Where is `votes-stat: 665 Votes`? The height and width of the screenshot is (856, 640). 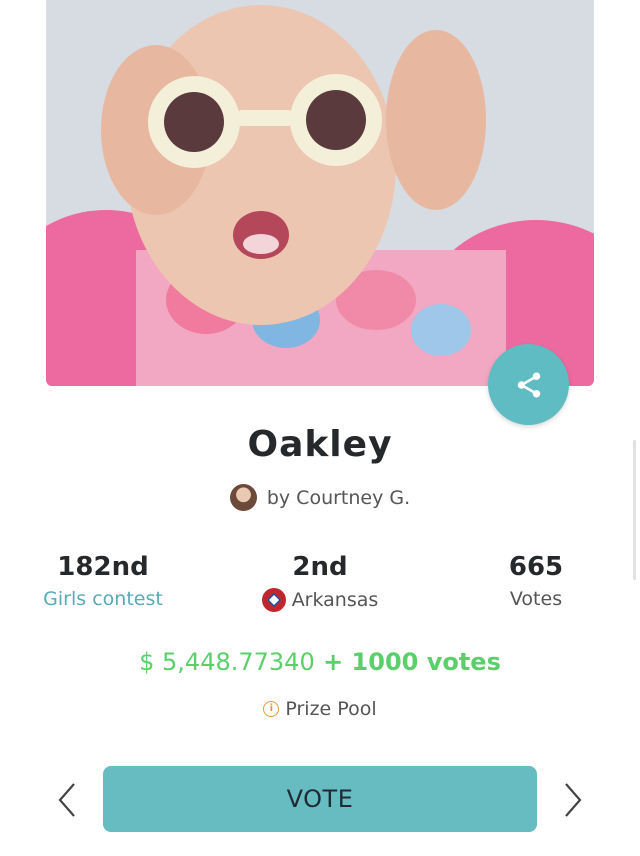 votes-stat: 665 Votes is located at coordinates (536, 581).